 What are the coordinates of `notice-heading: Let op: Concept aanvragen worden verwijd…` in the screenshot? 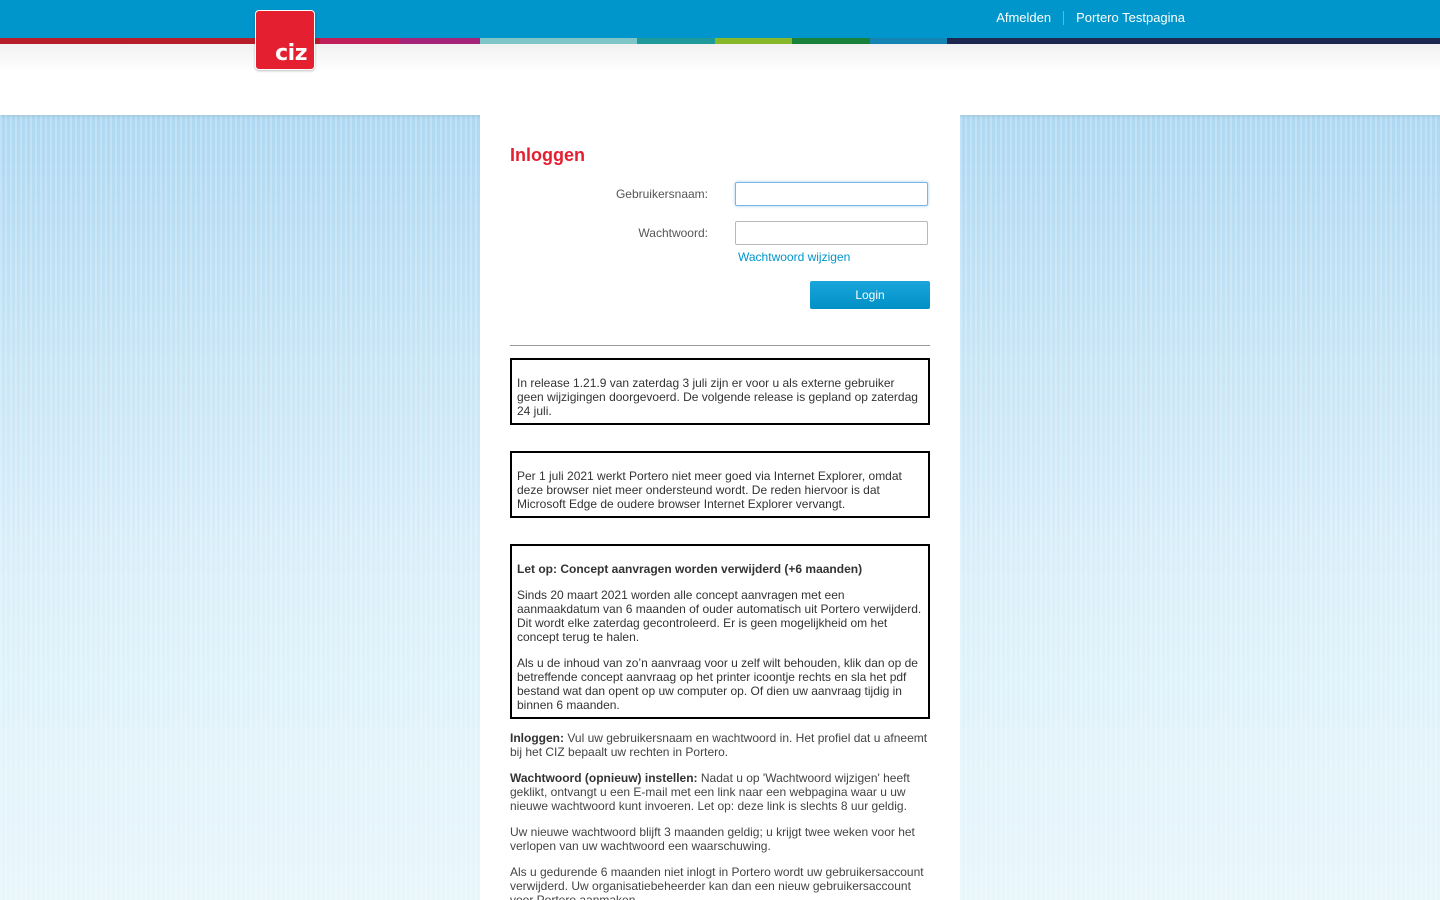 It's located at (690, 569).